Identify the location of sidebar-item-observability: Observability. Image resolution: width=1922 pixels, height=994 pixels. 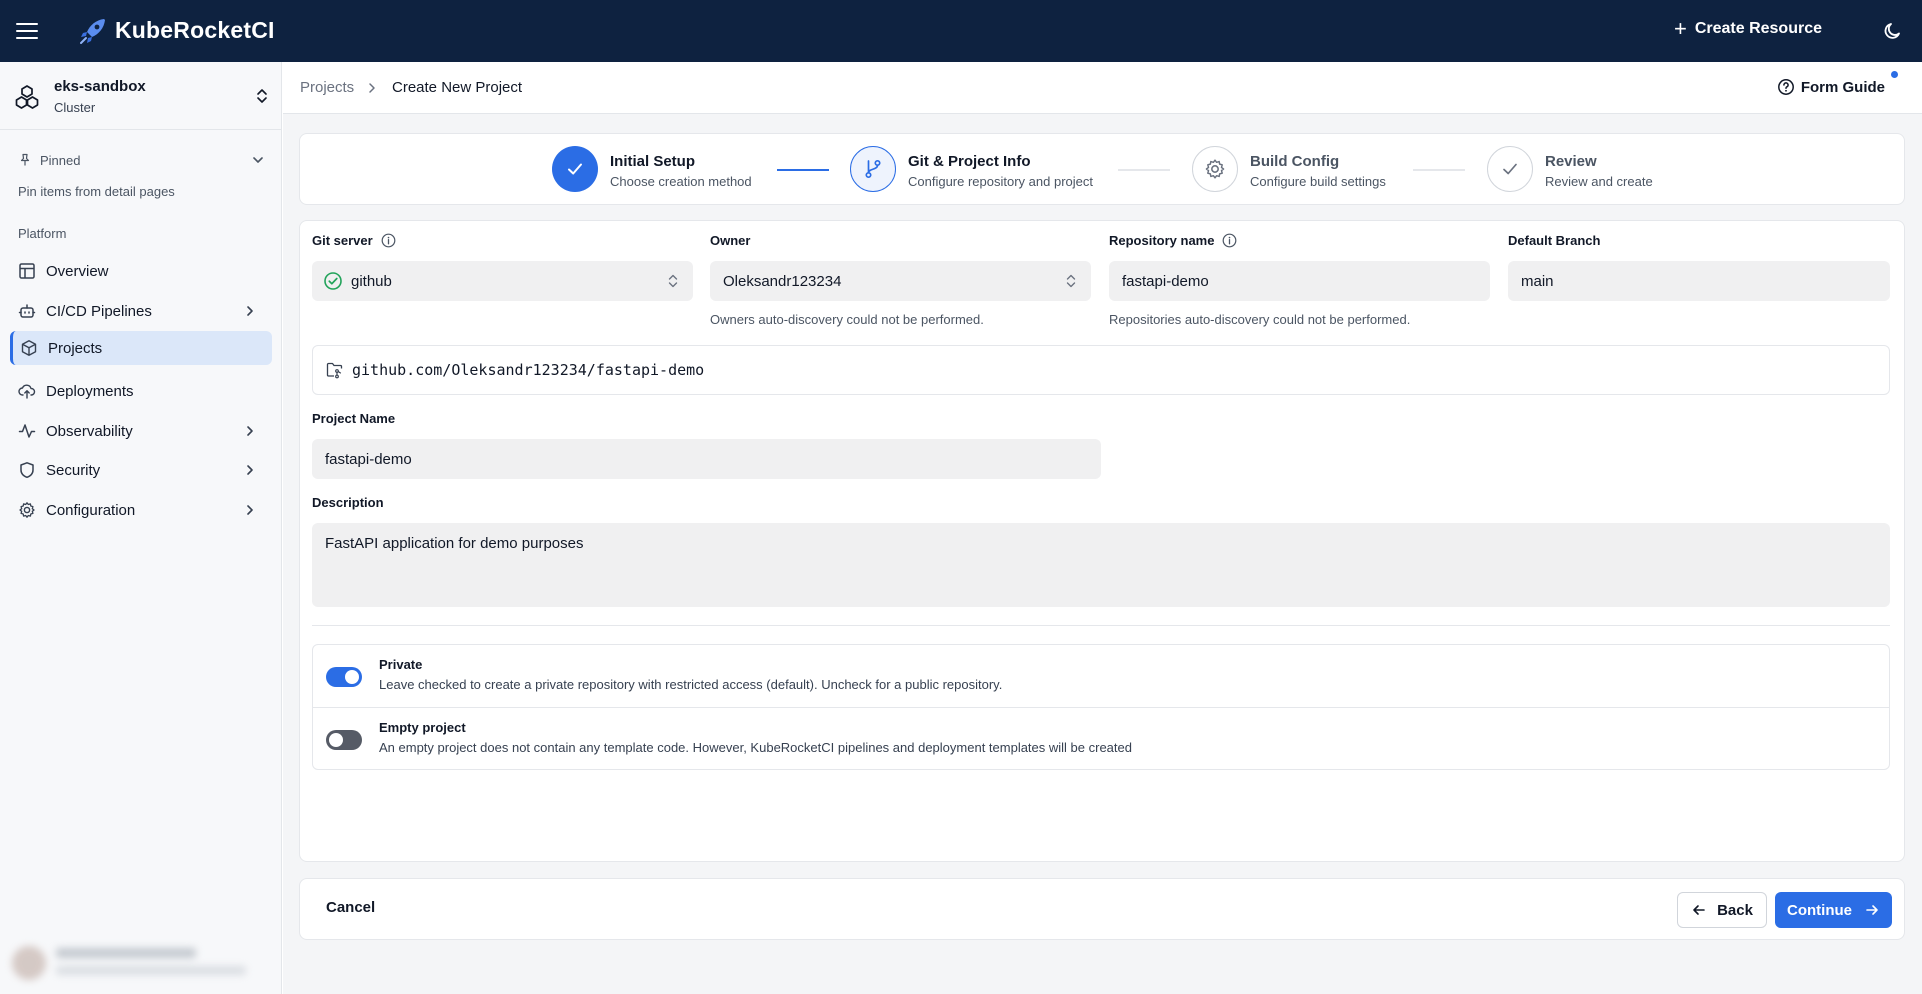
(141, 431).